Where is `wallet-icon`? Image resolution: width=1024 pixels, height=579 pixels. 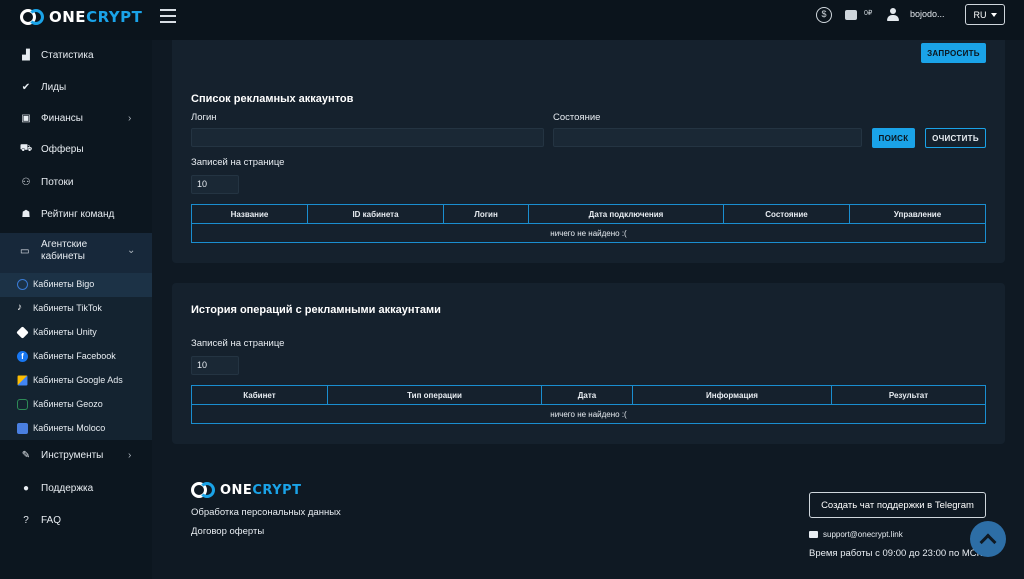 wallet-icon is located at coordinates (851, 15).